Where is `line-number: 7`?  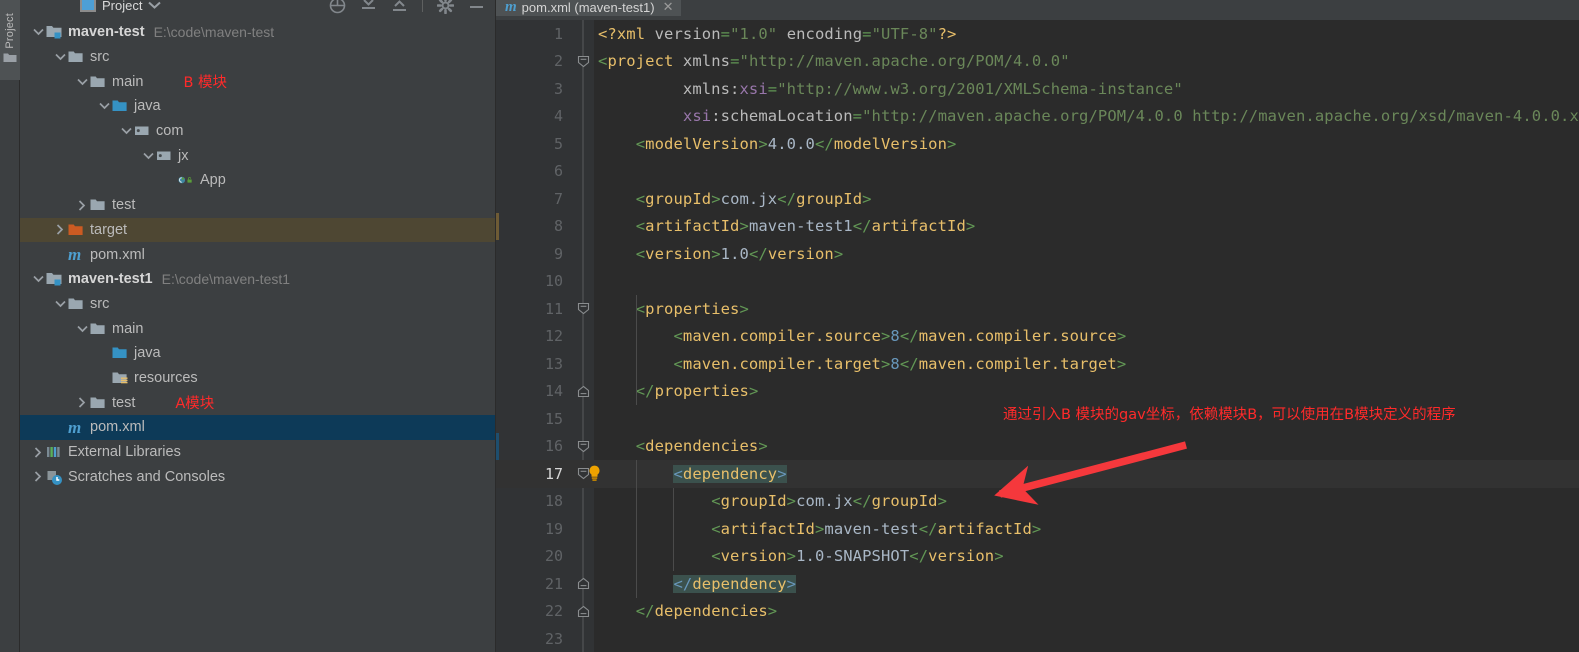 line-number: 7 is located at coordinates (534, 199).